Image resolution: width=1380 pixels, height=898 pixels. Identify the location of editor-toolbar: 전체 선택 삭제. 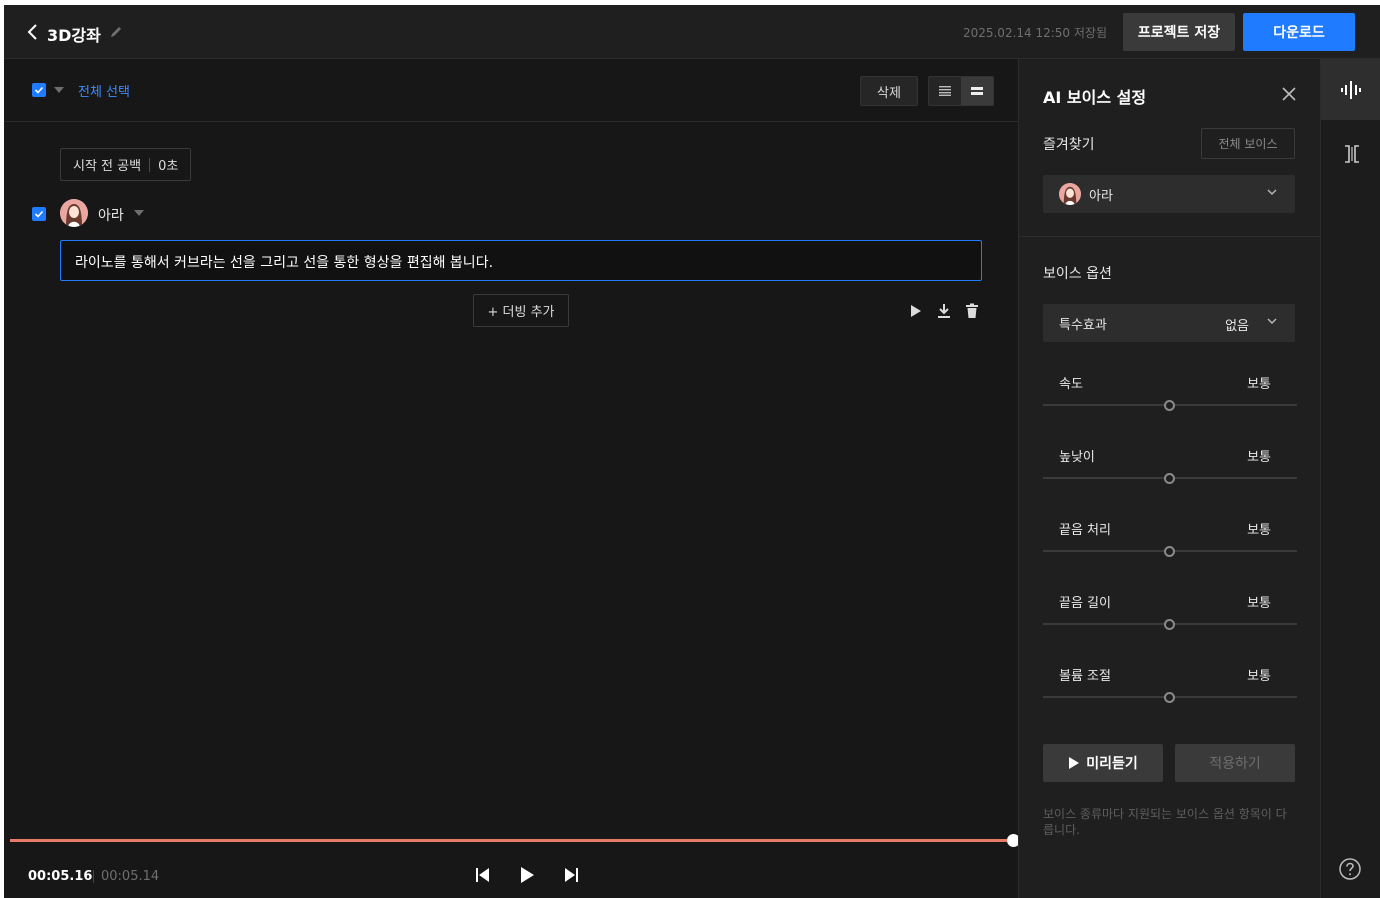
(511, 90).